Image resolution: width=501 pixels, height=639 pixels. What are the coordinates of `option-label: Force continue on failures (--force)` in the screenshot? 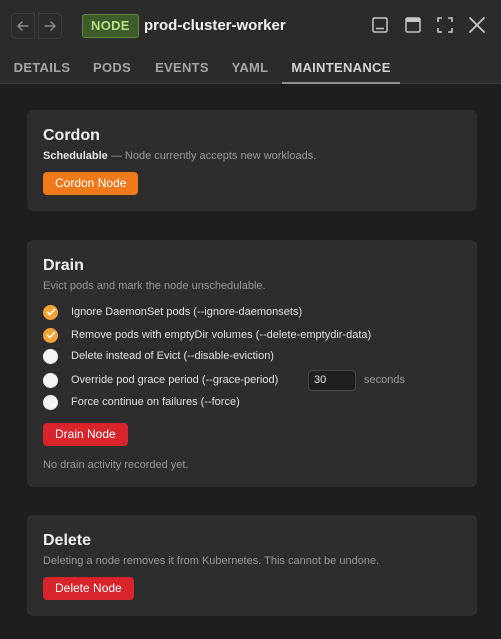 It's located at (155, 402).